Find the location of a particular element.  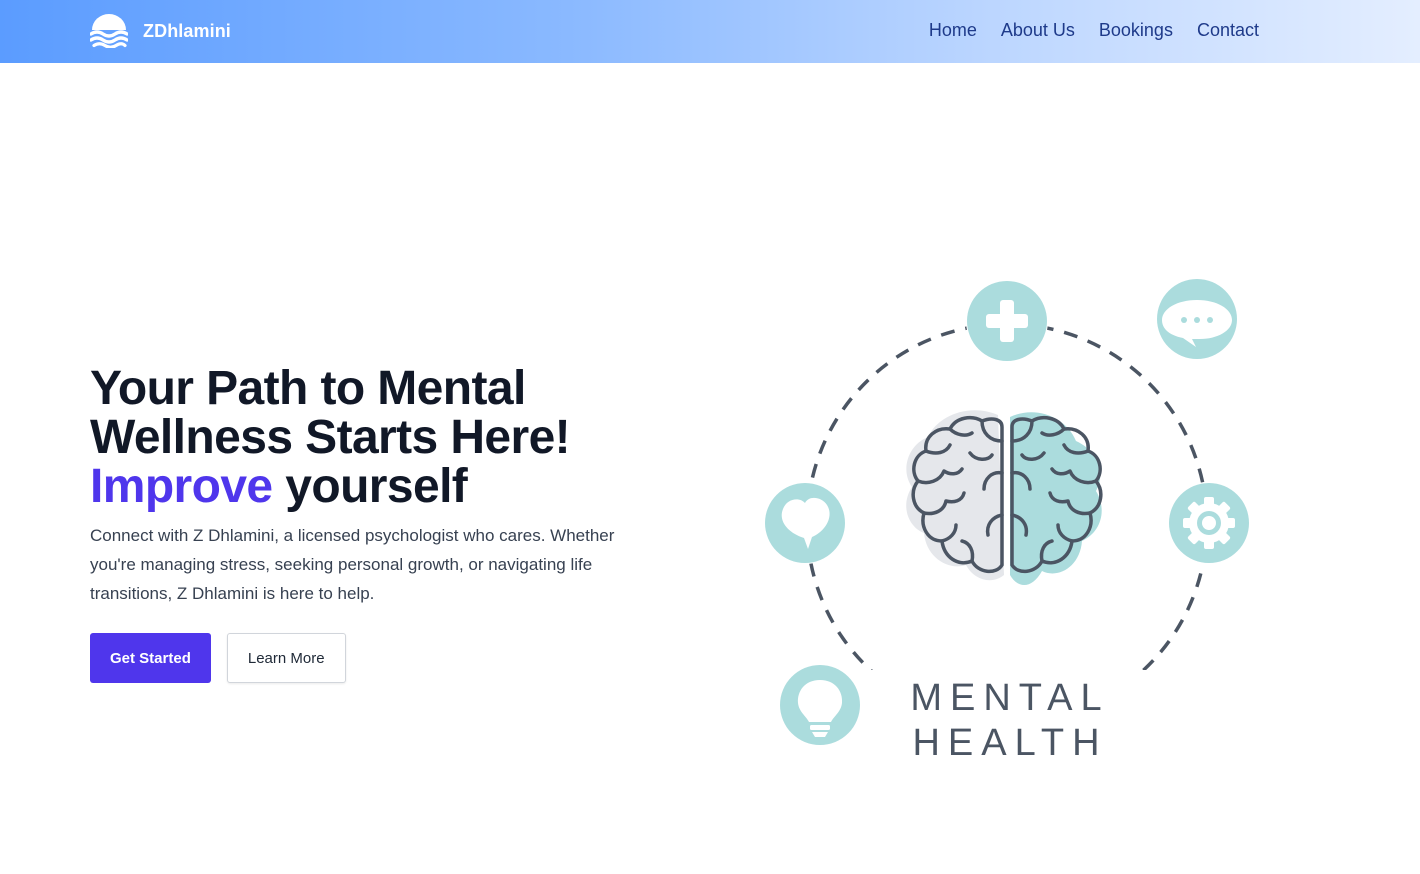

waves-logo-icon is located at coordinates (109, 31).